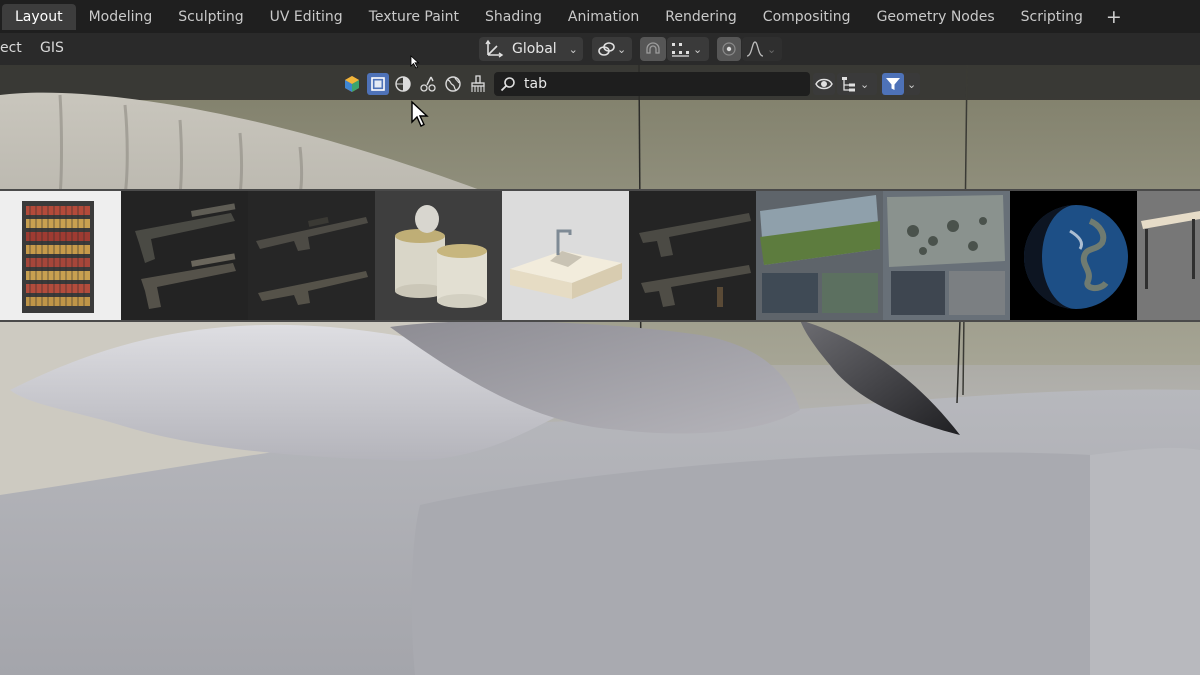 The height and width of the screenshot is (675, 1200). What do you see at coordinates (508, 84) in the screenshot?
I see `search-icon` at bounding box center [508, 84].